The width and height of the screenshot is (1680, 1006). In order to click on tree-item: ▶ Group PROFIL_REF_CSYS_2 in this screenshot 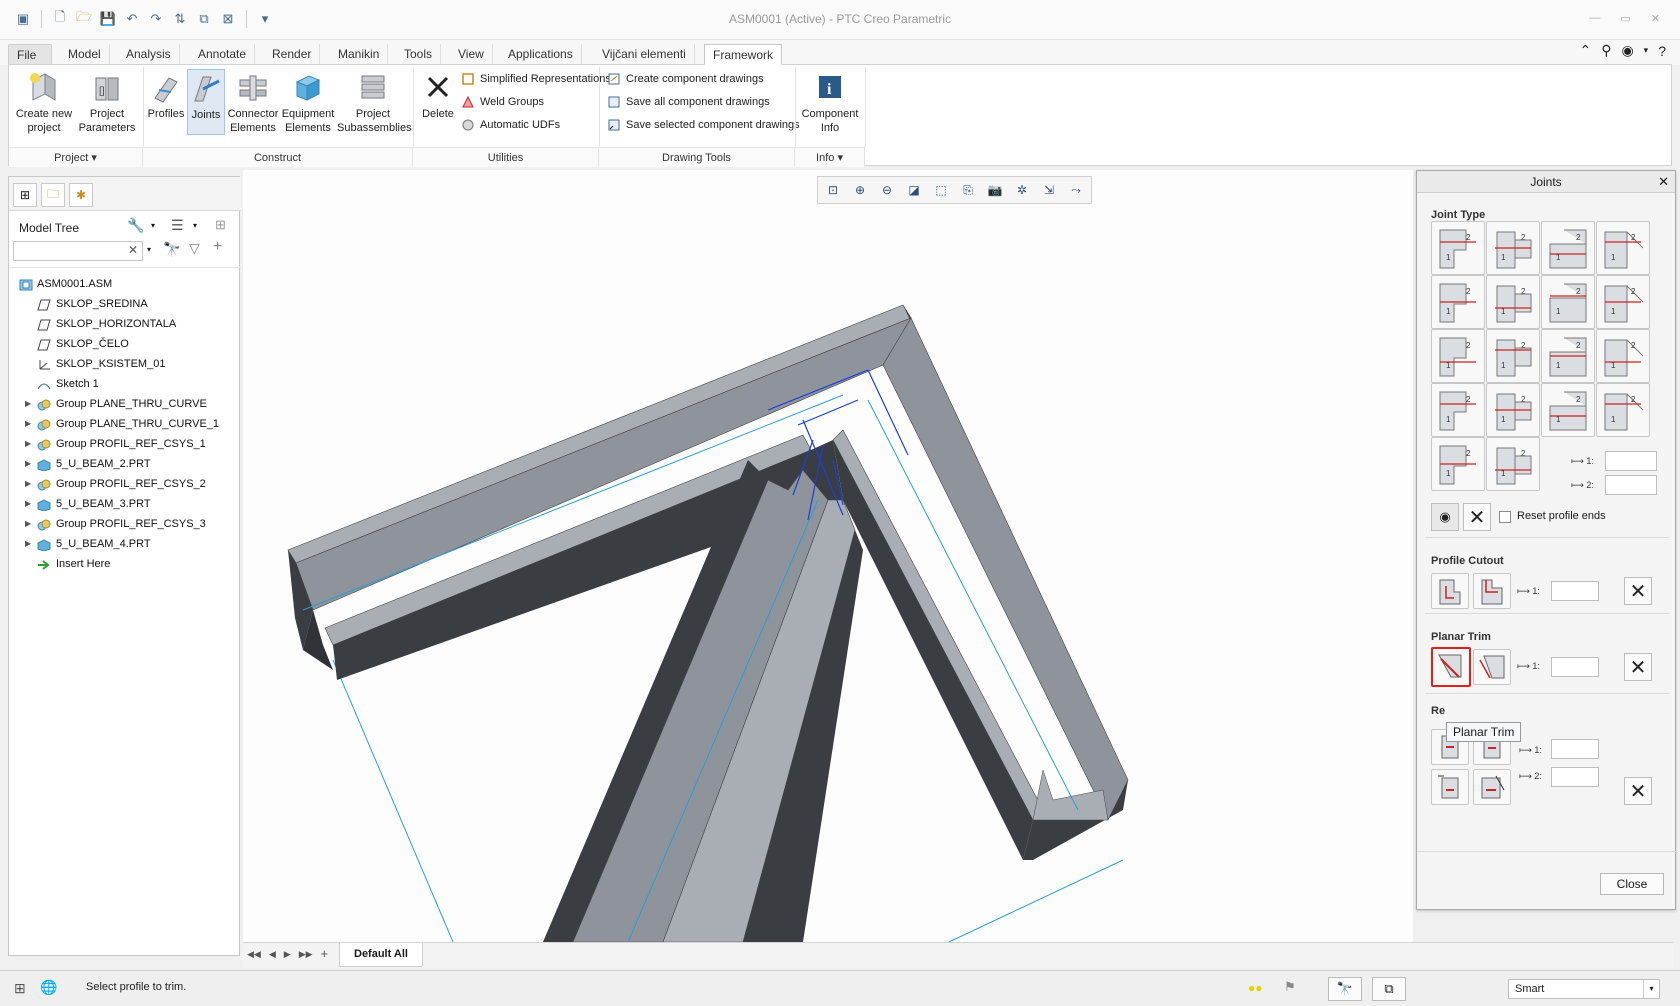, I will do `click(125, 484)`.